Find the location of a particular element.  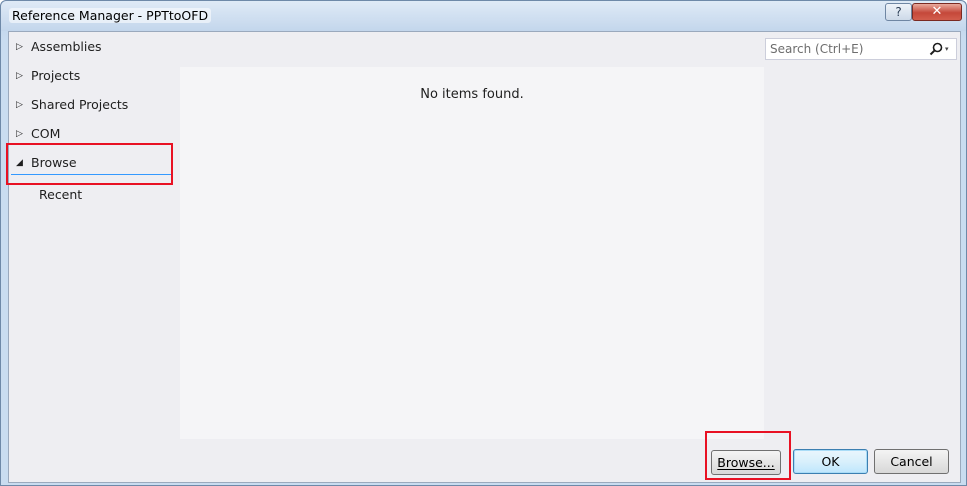

sidebar-item-label: Recent is located at coordinates (61, 194).